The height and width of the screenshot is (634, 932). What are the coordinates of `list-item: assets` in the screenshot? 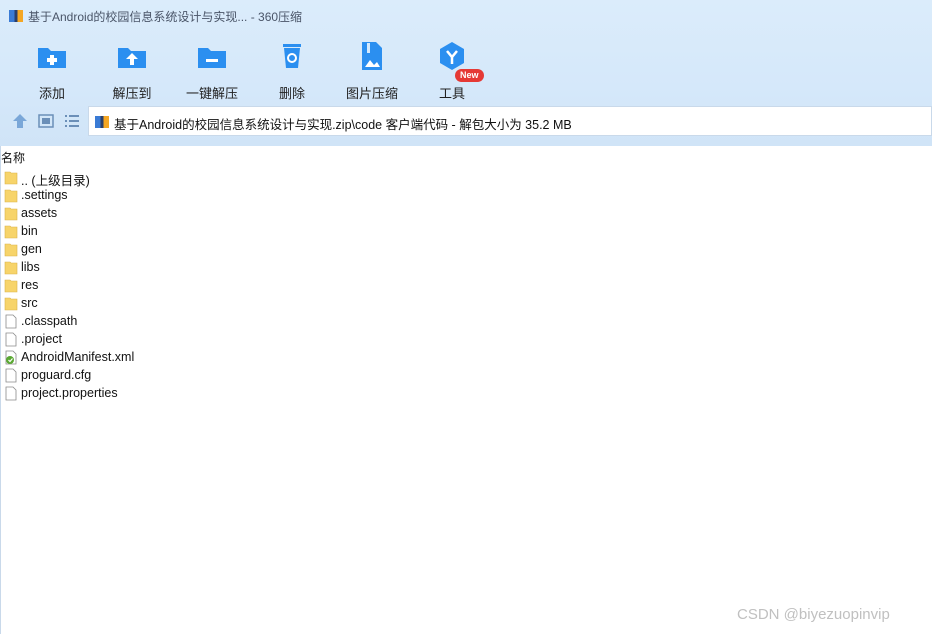 It's located at (466, 213).